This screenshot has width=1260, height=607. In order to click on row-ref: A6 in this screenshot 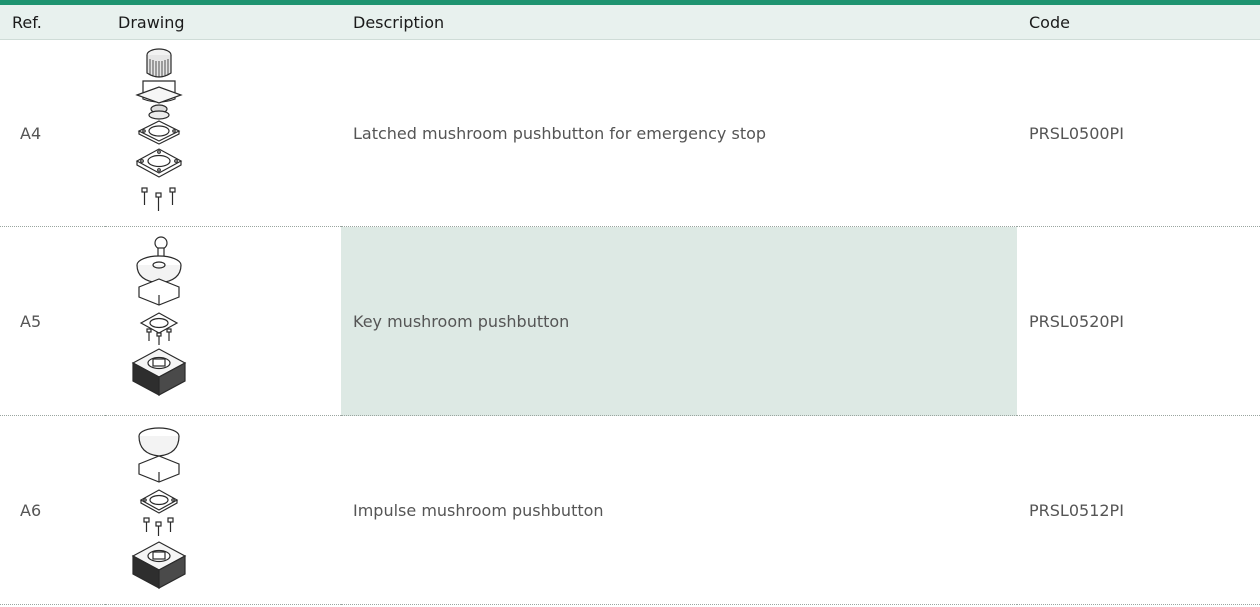, I will do `click(52, 510)`.